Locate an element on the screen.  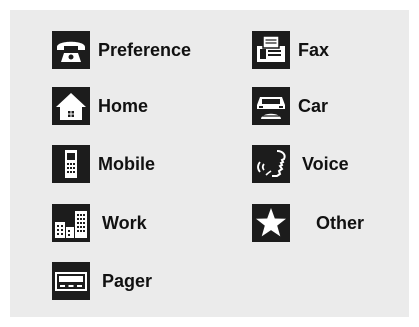
fax-icon is located at coordinates (271, 50).